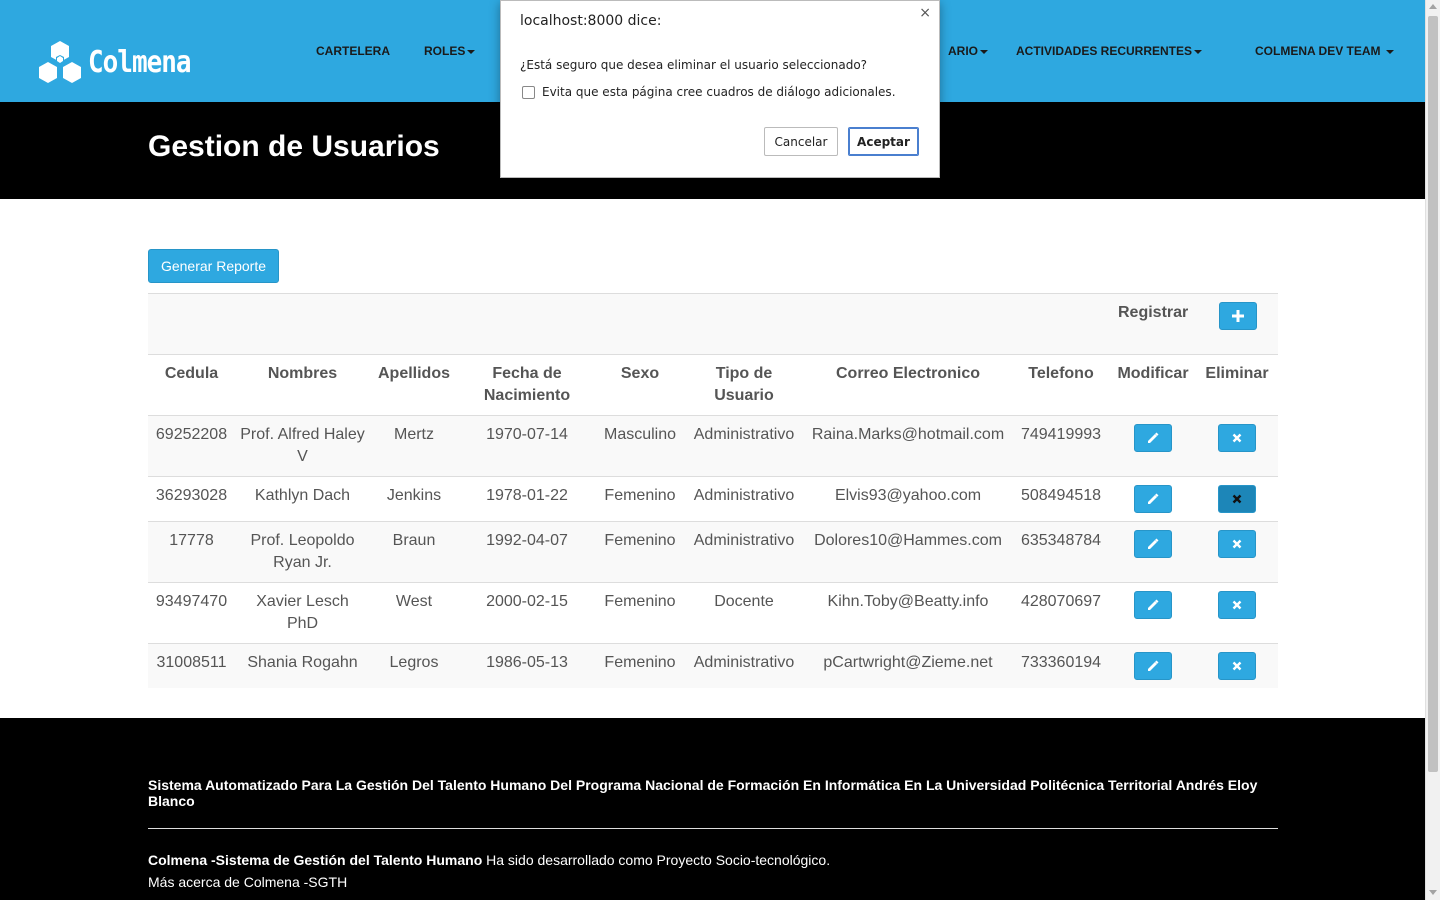 This screenshot has height=900, width=1440. I want to click on scrollbar-thumb, so click(1433, 394).